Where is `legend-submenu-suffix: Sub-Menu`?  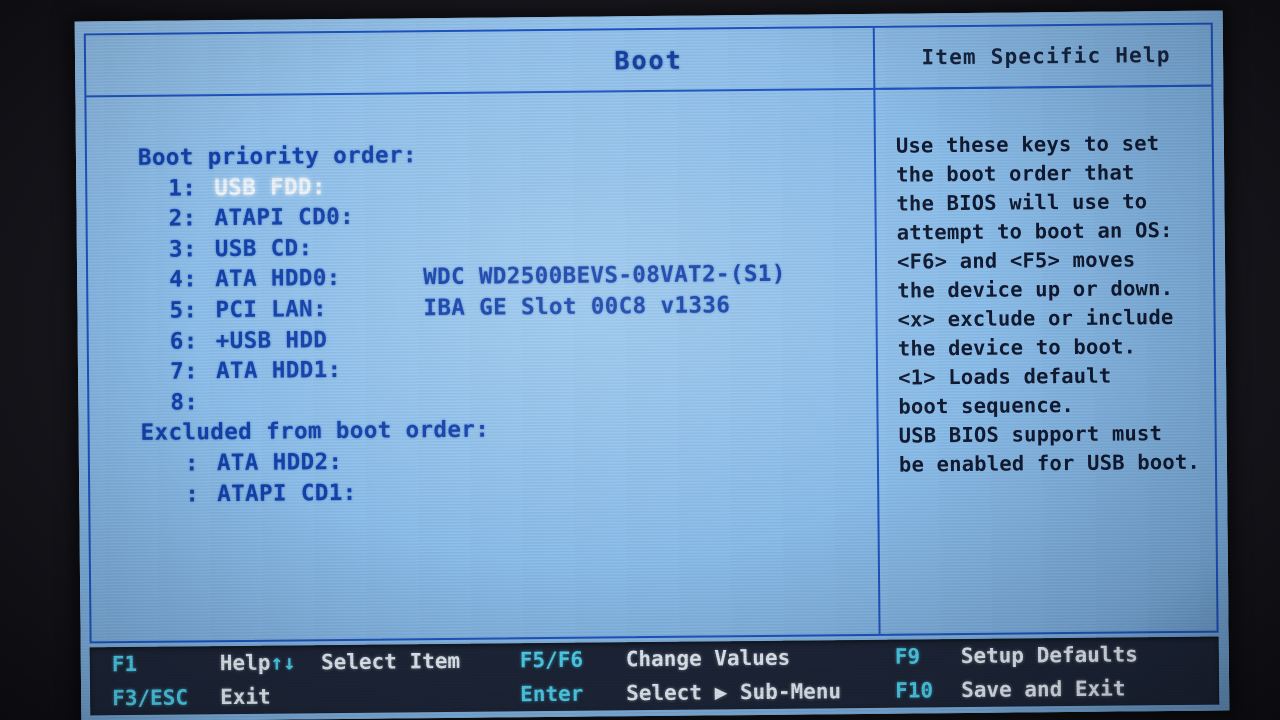
legend-submenu-suffix: Sub-Menu is located at coordinates (784, 692).